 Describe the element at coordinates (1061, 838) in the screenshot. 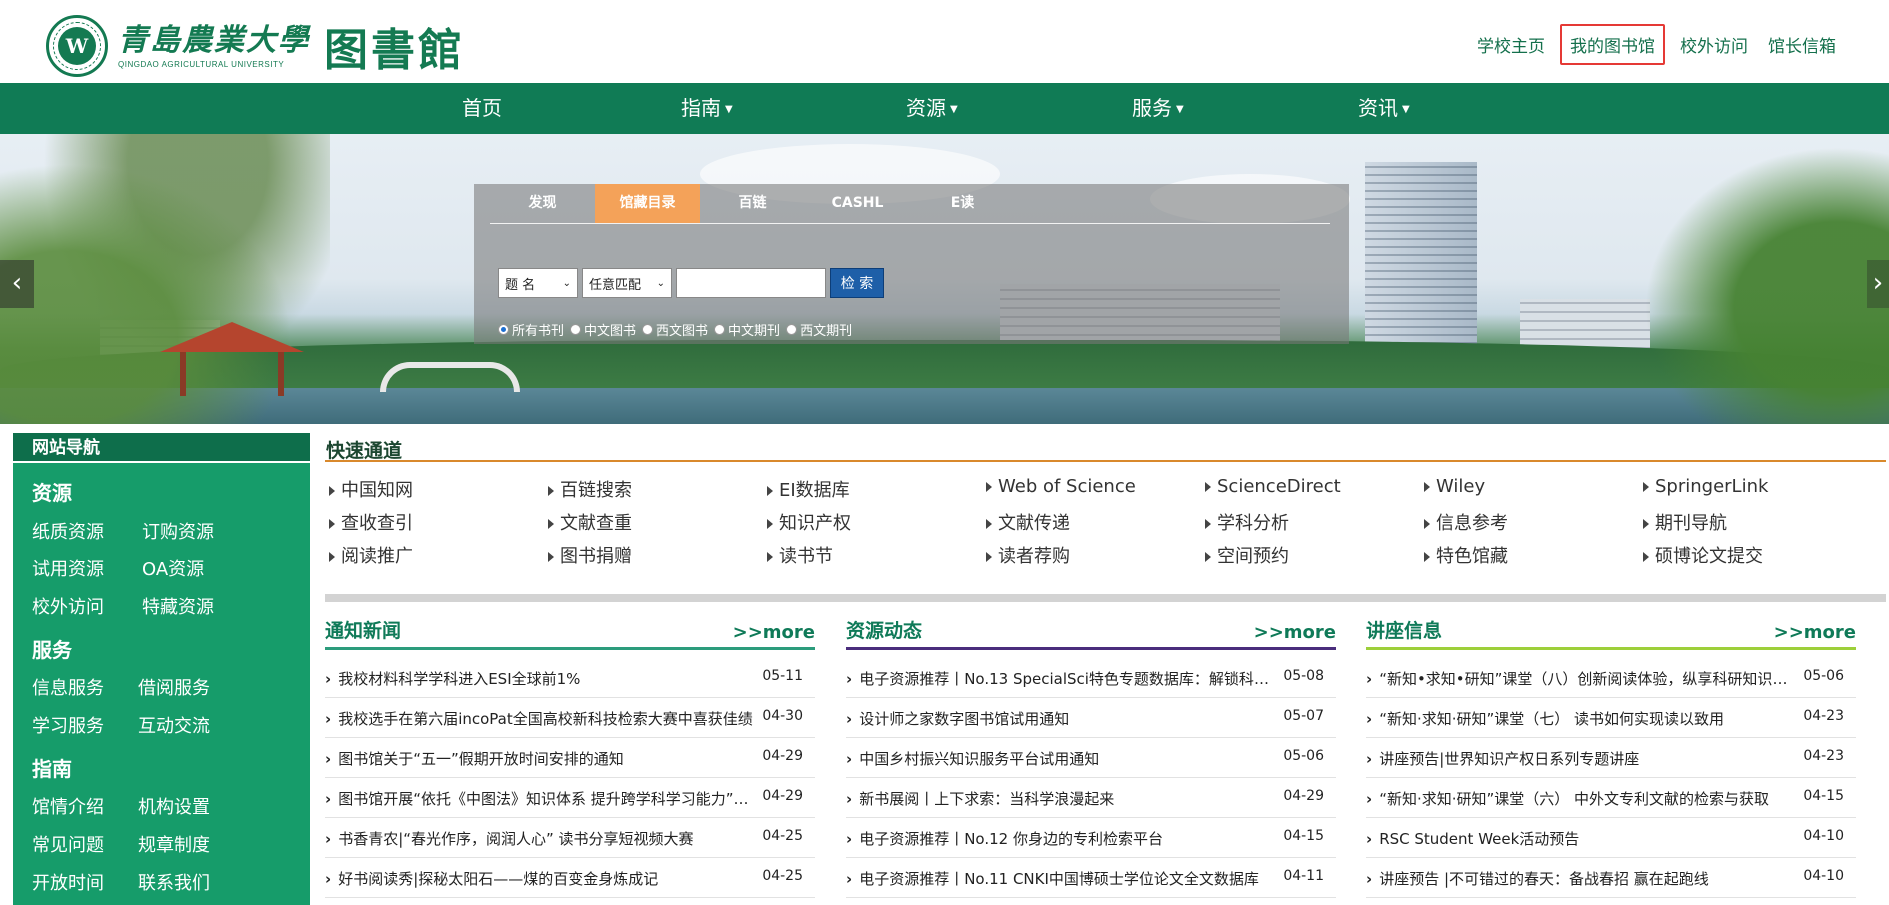

I see `news-title: 电子资源推荐丨No.12 你身边的专利检索平台` at that location.